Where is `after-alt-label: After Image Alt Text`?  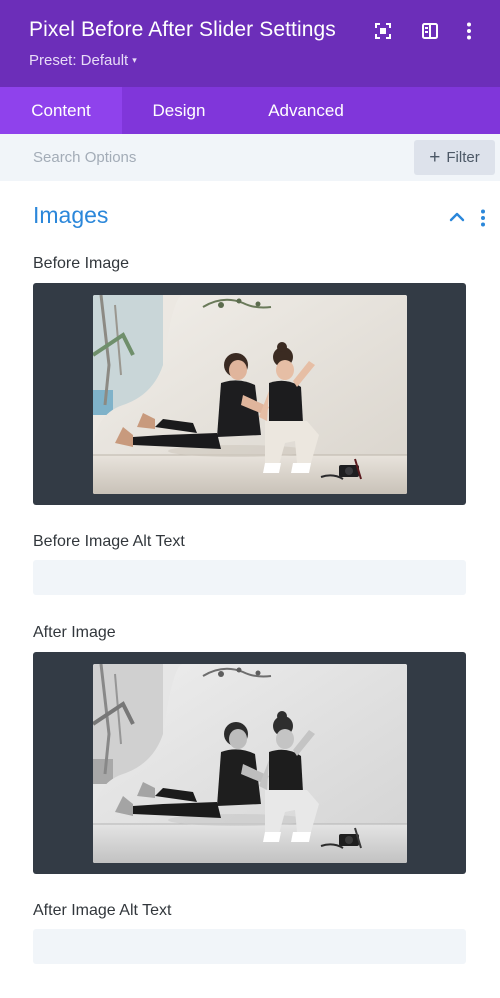 after-alt-label: After Image Alt Text is located at coordinates (102, 910).